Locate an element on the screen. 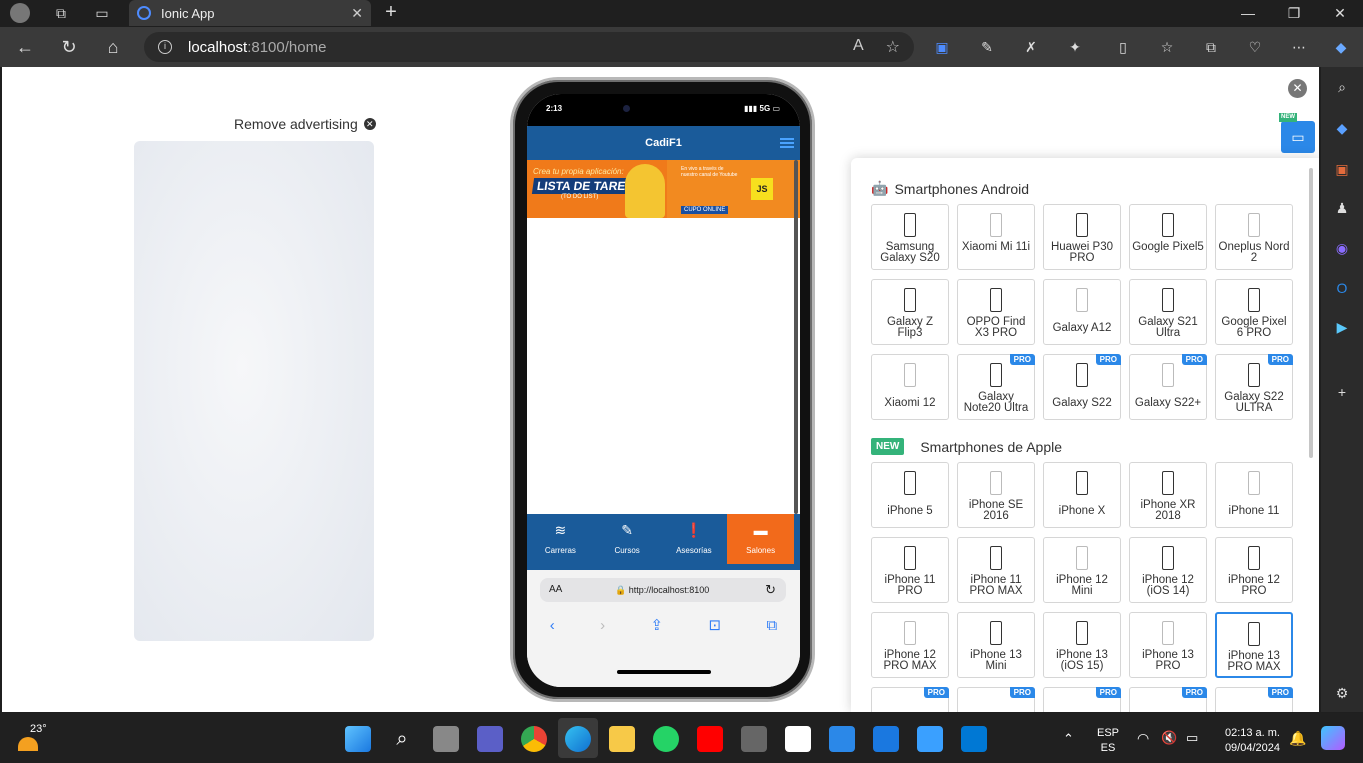 This screenshot has height=763, width=1363. performance-icon: ♡ is located at coordinates (1255, 47).